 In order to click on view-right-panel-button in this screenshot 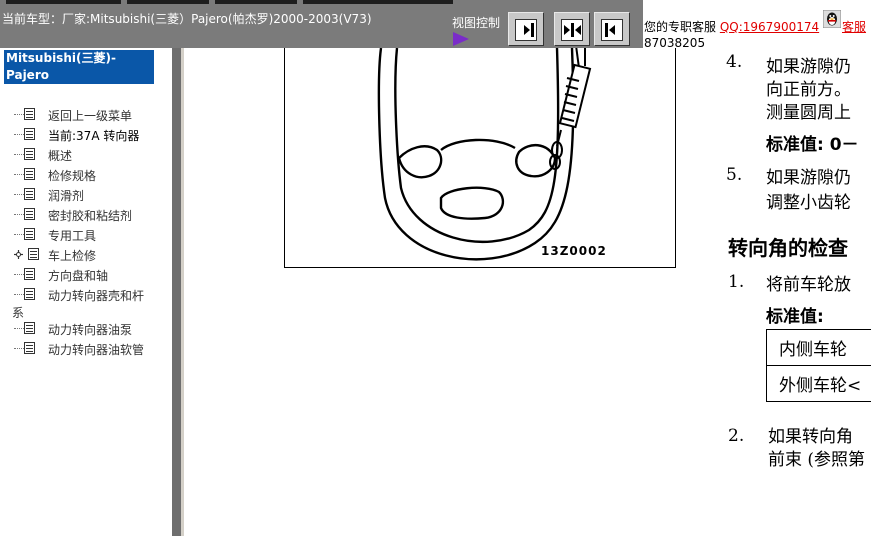, I will do `click(526, 29)`.